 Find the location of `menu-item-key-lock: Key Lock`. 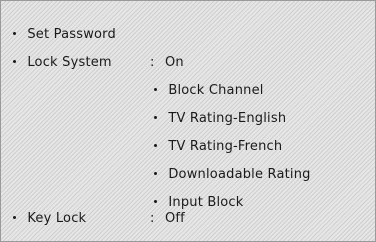

menu-item-key-lock: Key Lock is located at coordinates (49, 219).